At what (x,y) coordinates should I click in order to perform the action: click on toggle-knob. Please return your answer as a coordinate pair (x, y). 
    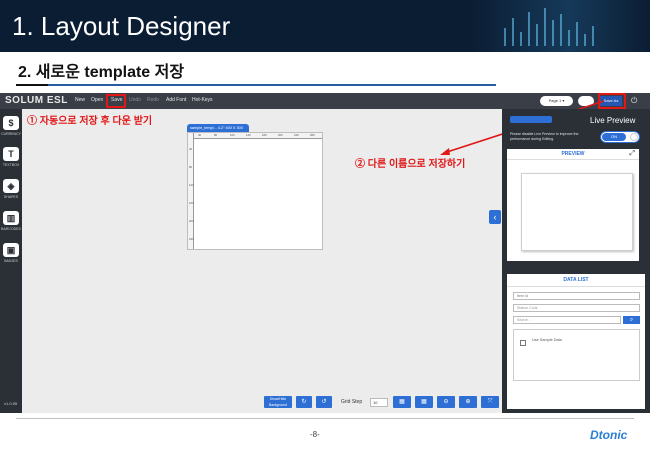
    Looking at the image, I should click on (634, 137).